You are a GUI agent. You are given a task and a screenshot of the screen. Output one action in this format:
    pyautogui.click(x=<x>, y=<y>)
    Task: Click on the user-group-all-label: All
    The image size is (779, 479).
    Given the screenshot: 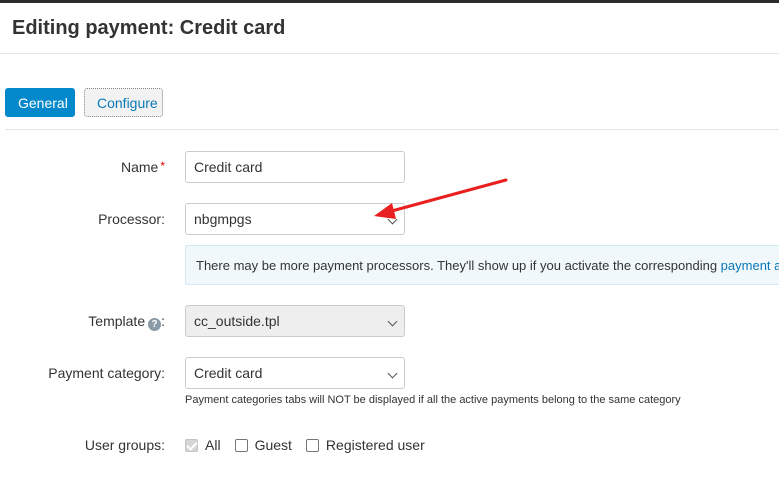 What is the action you would take?
    pyautogui.click(x=213, y=445)
    